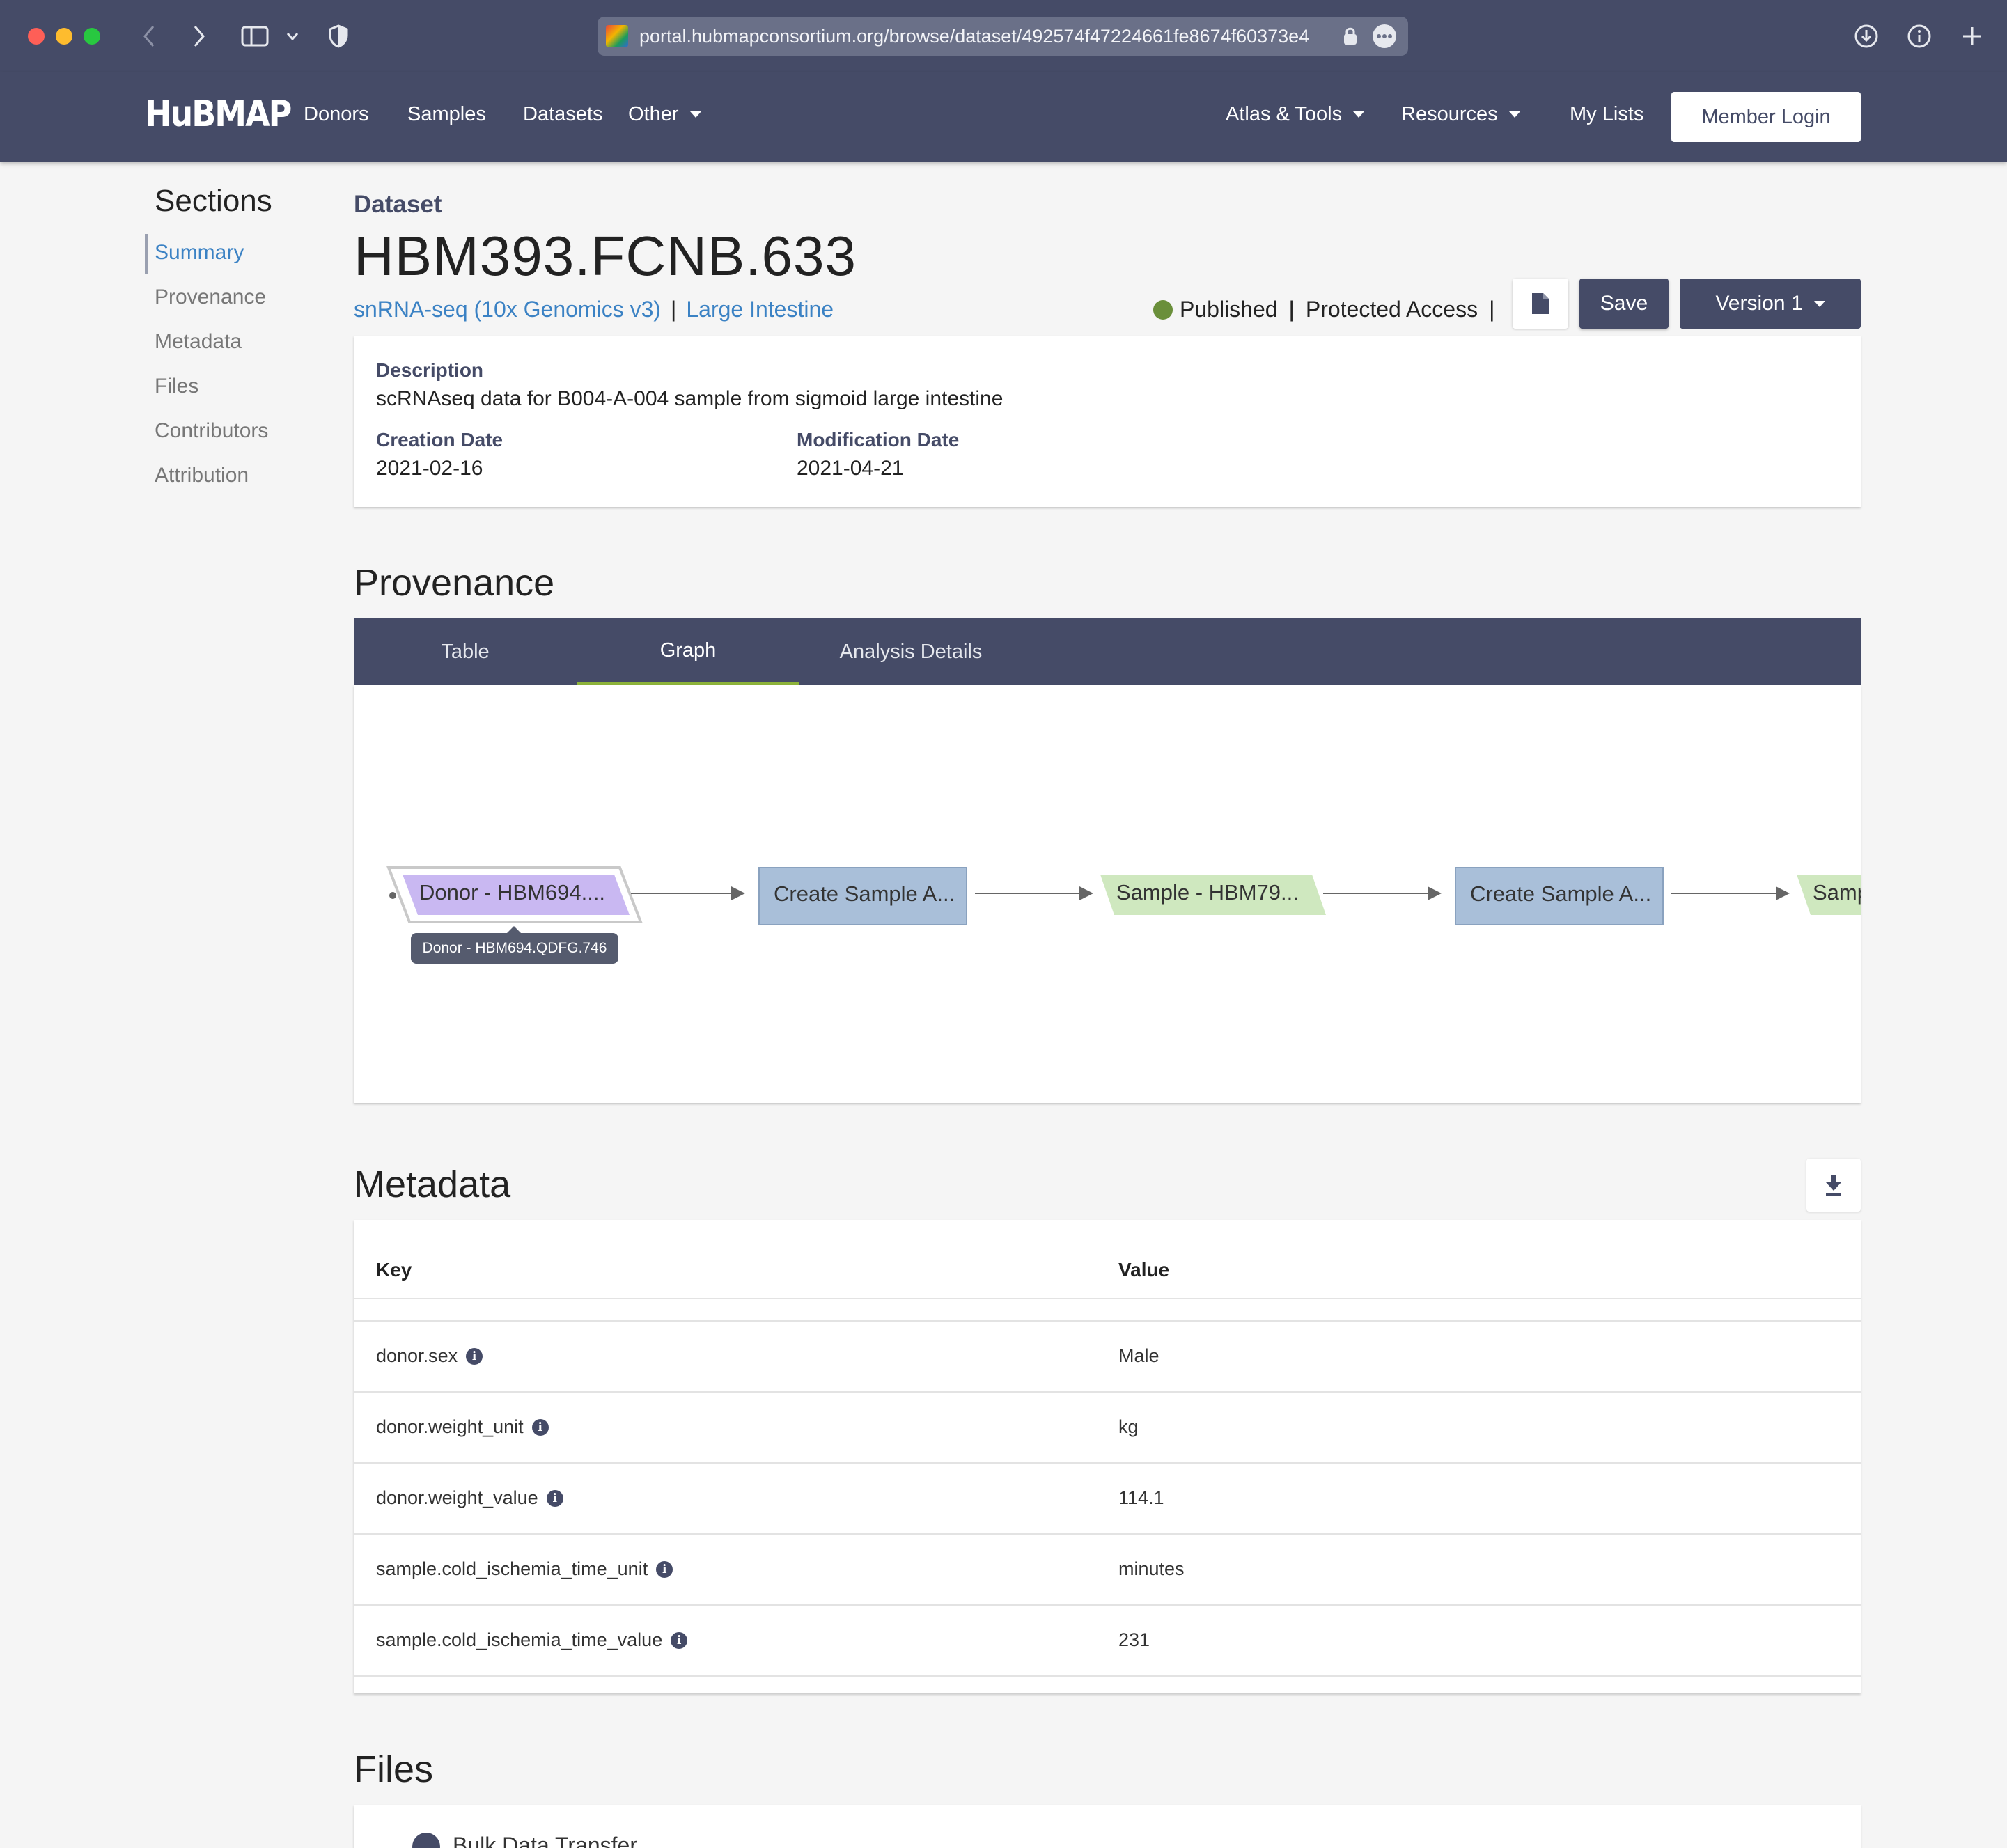  I want to click on nav-atlas-tools-dropdown: Atlas & Tools, so click(1295, 114).